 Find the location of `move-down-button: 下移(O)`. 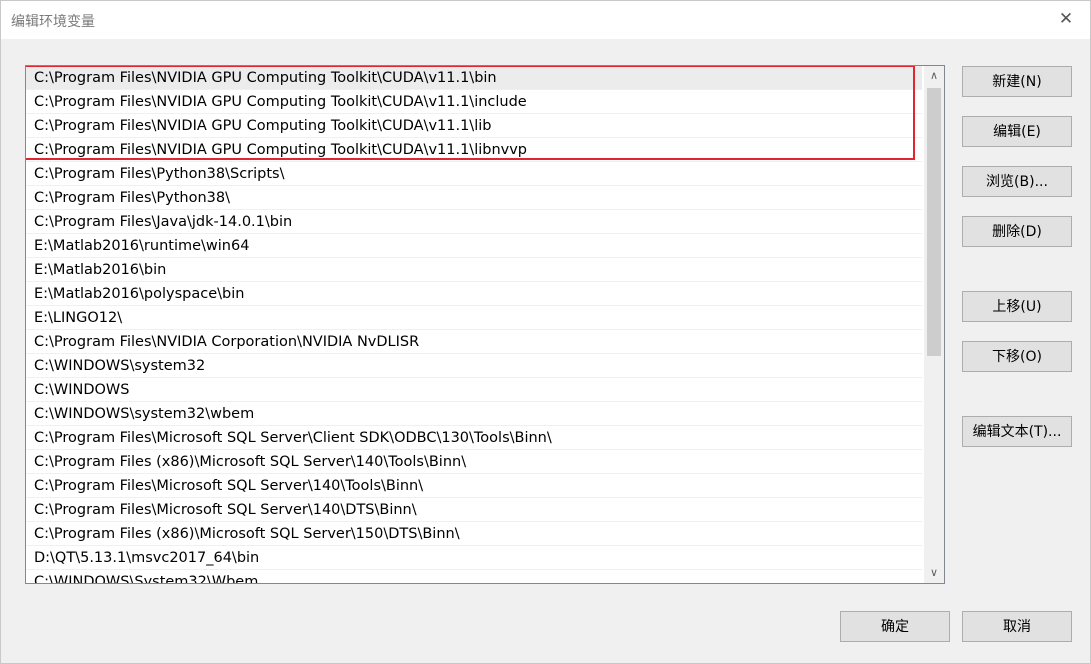

move-down-button: 下移(O) is located at coordinates (1017, 356).